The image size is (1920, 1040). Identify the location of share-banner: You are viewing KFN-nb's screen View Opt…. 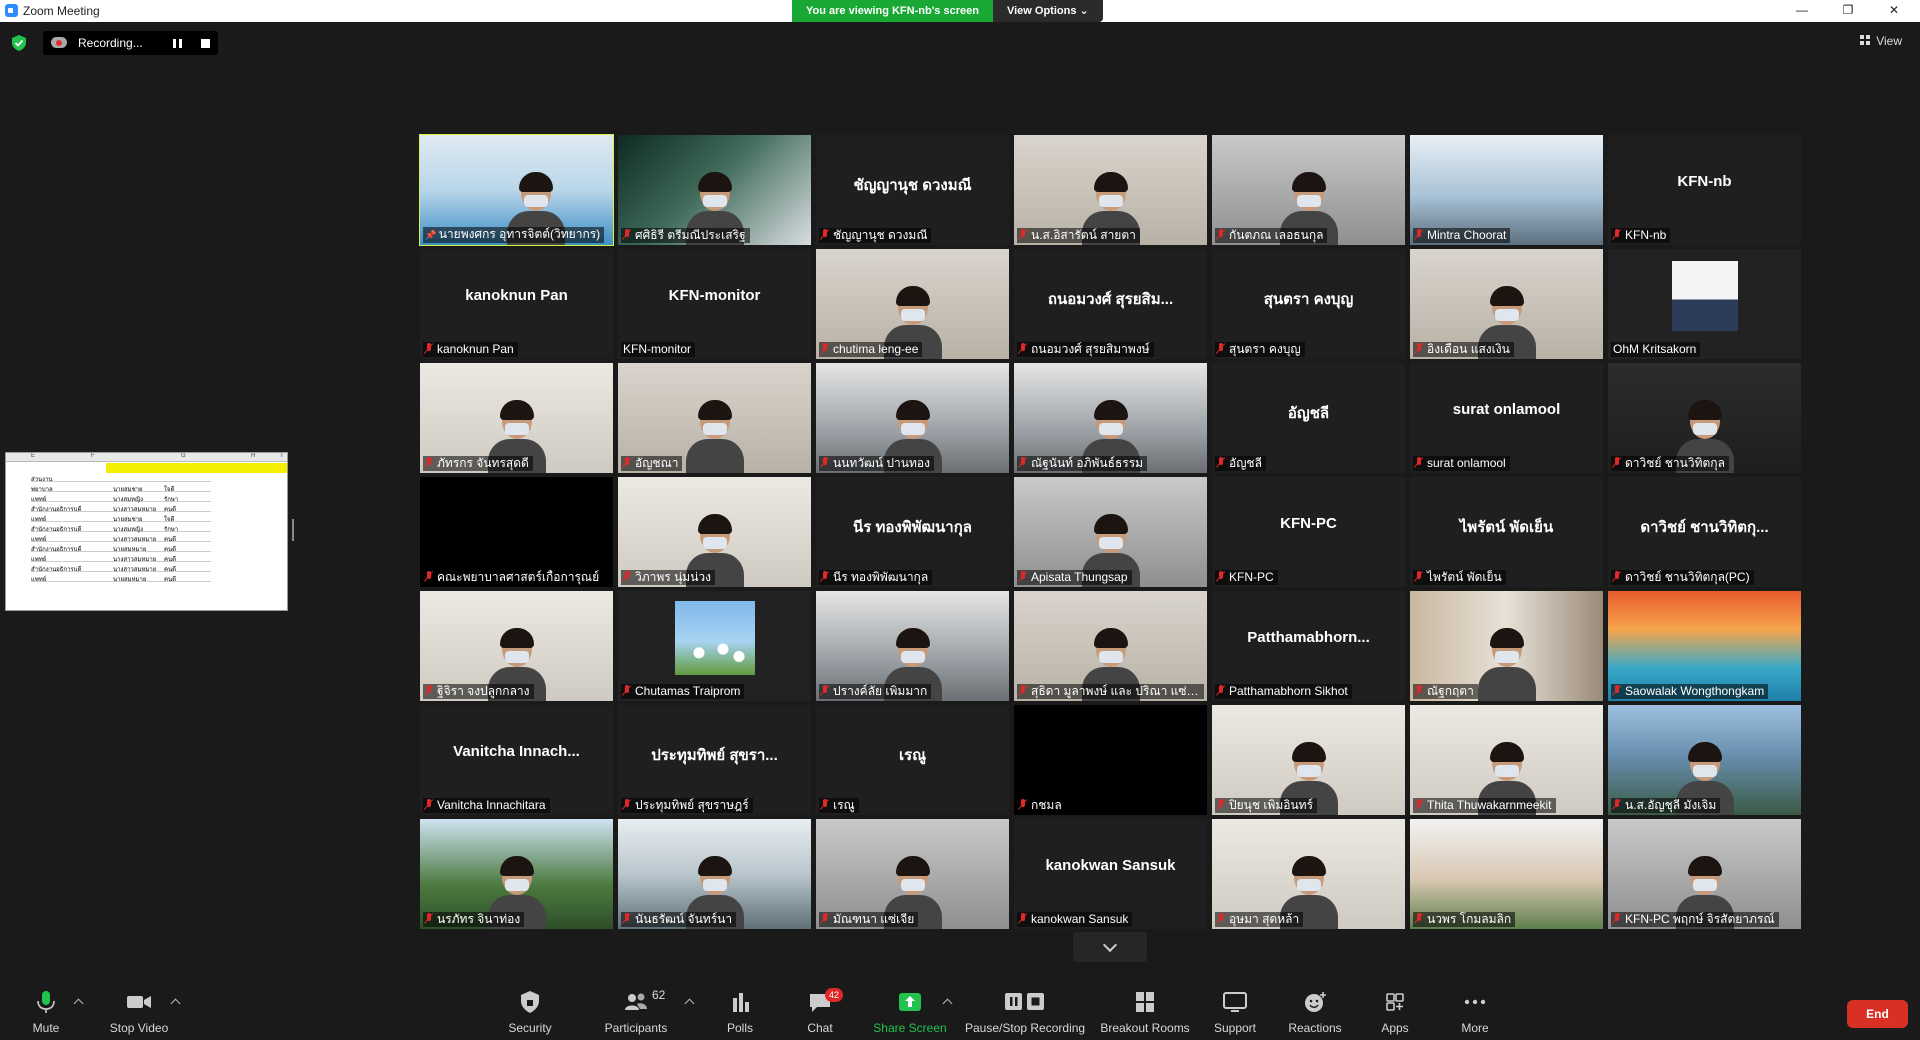
(947, 11).